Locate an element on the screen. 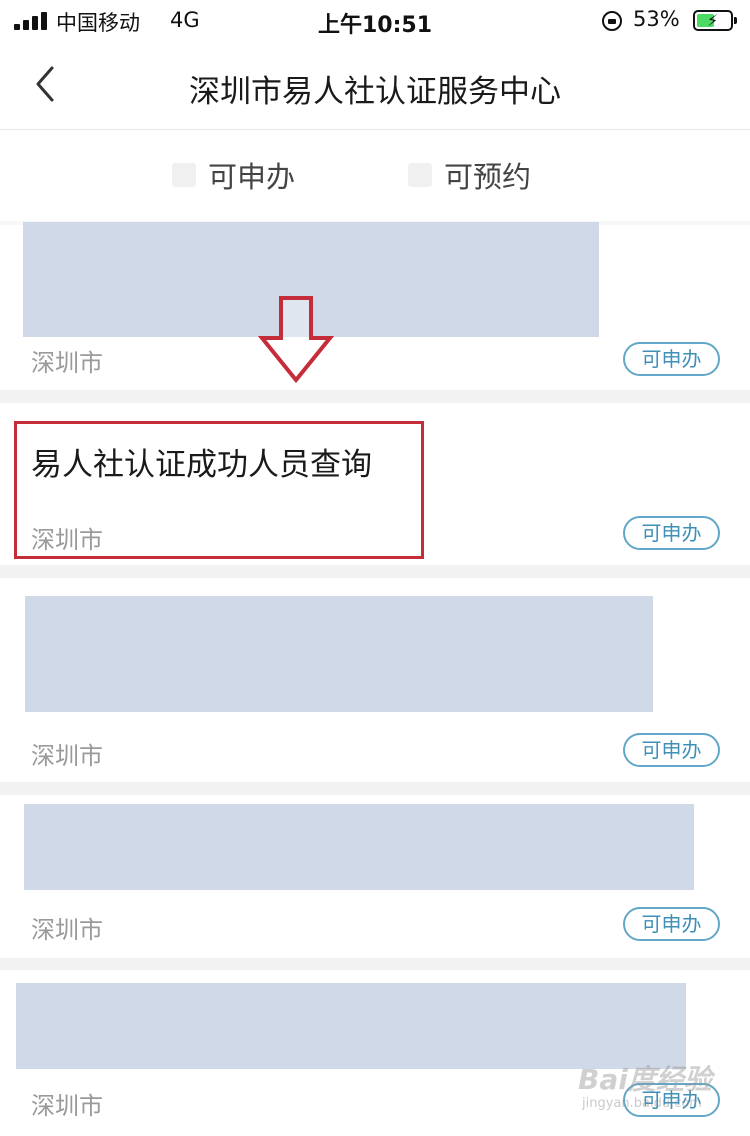 This screenshot has height=1136, width=750. page-title: 深圳市易人社认证服务中心 is located at coordinates (375, 92).